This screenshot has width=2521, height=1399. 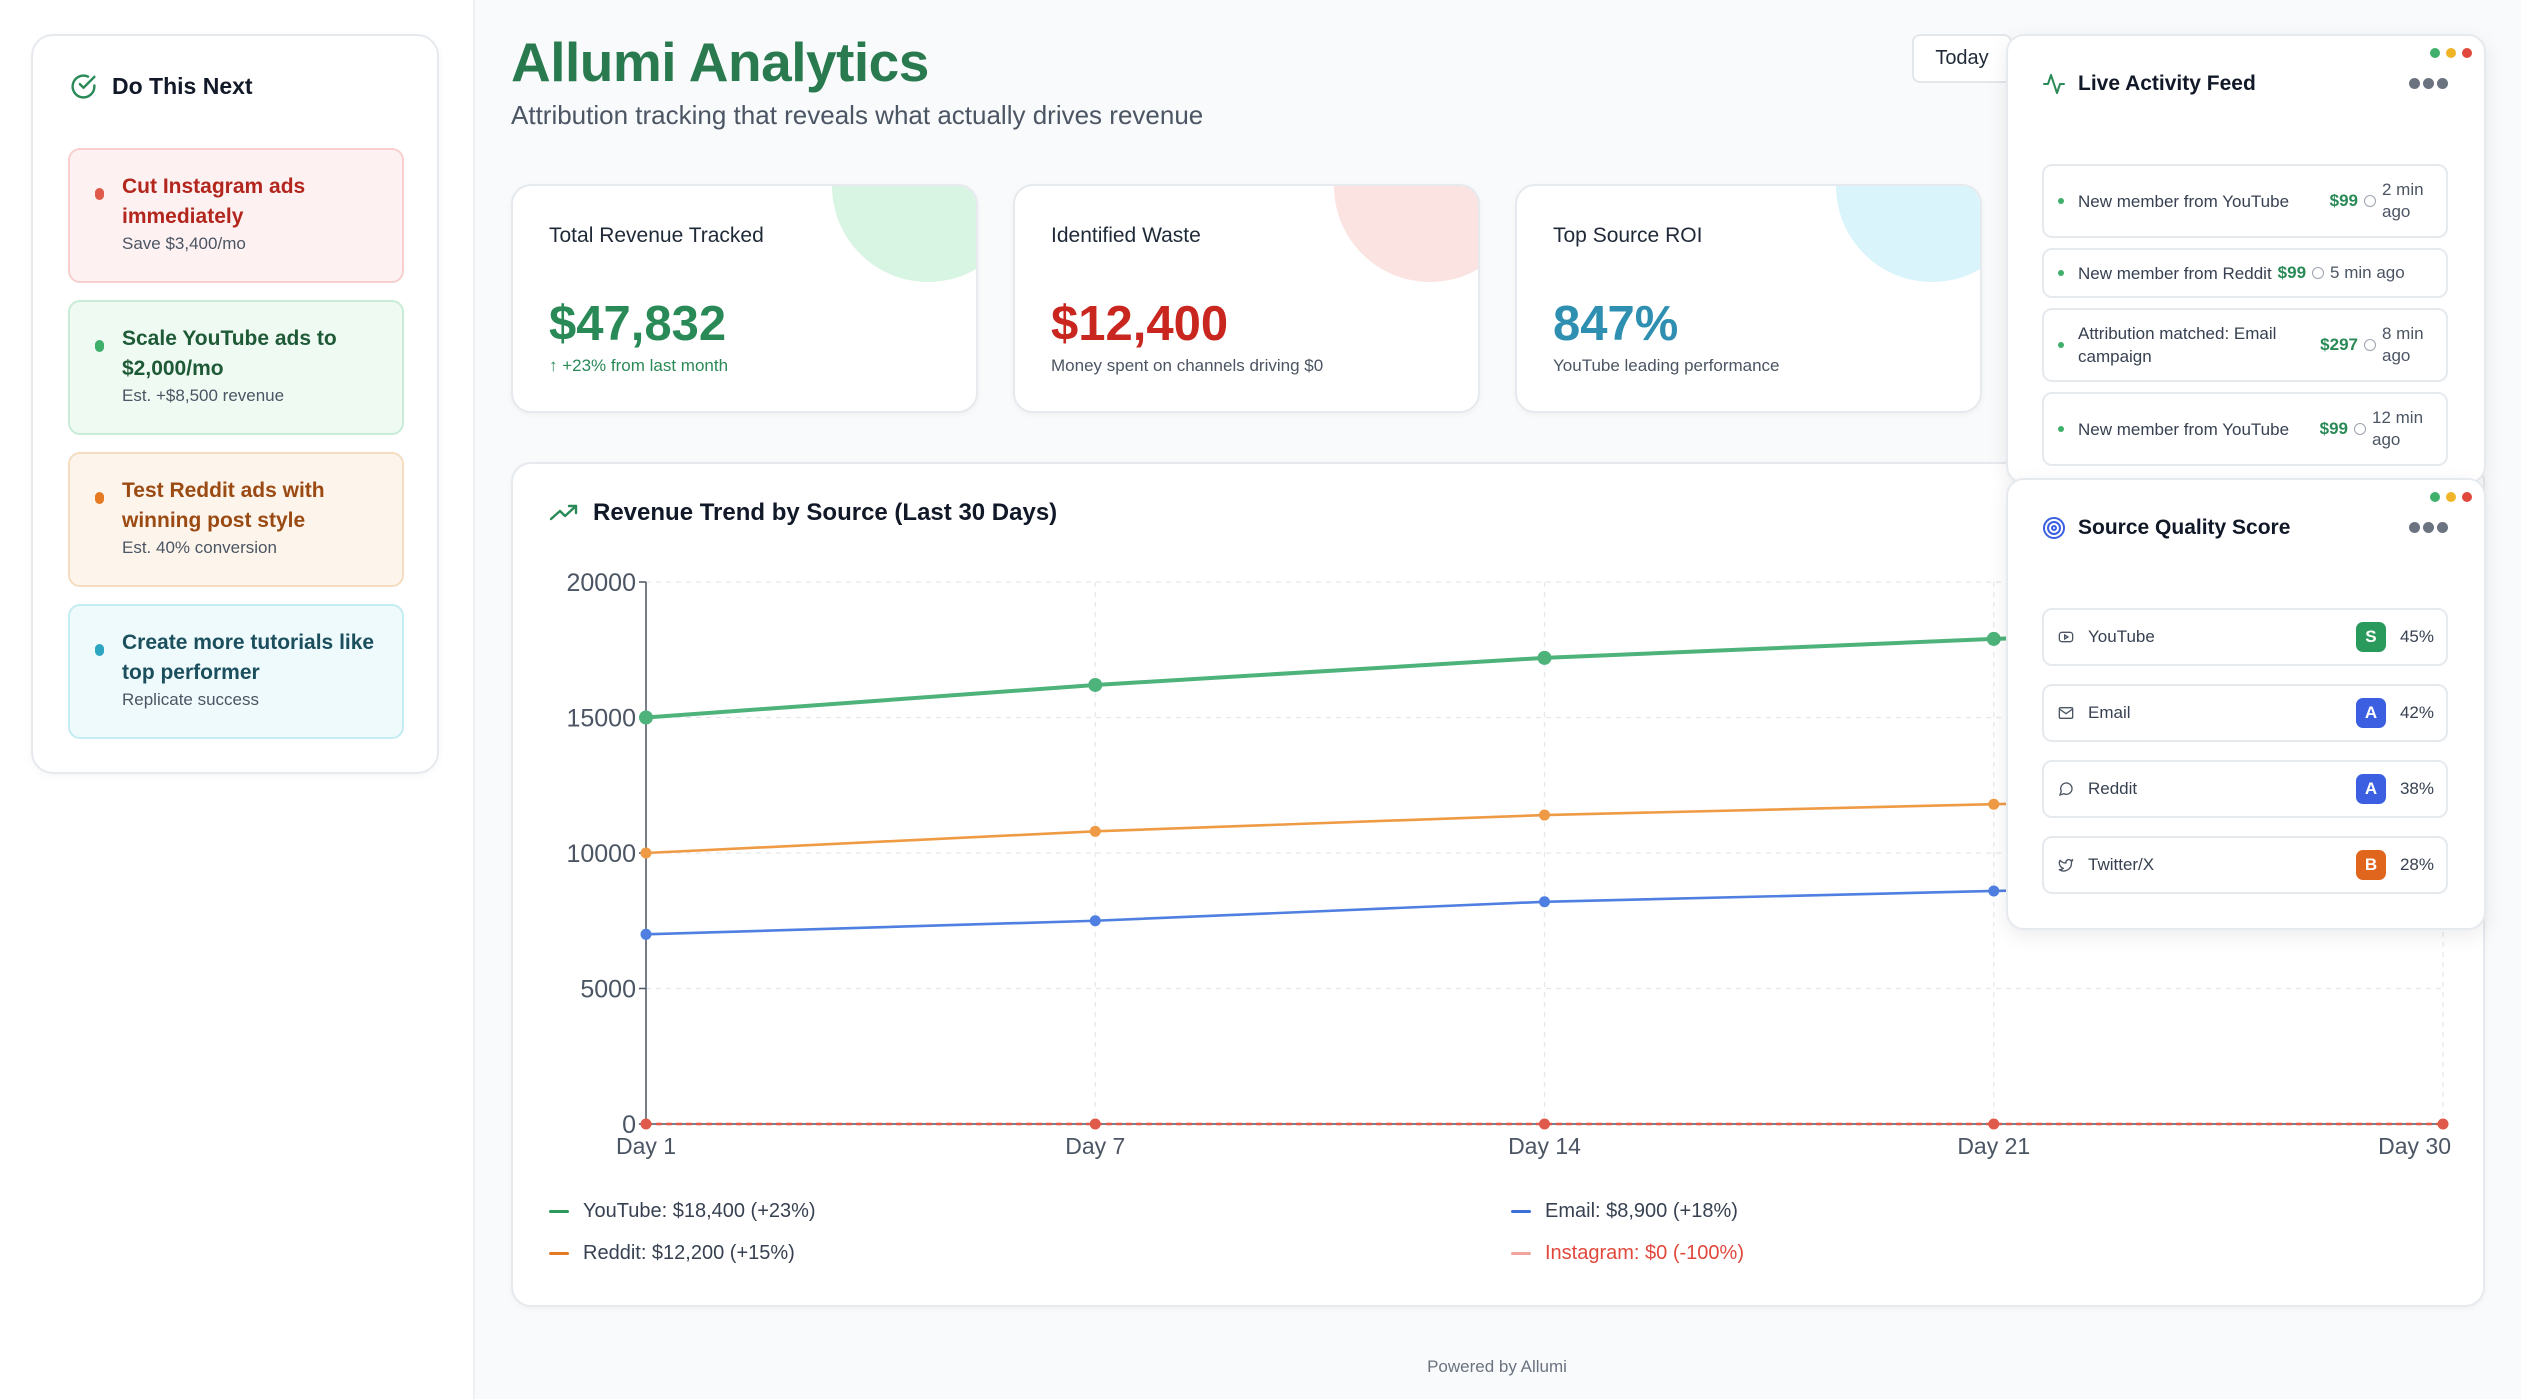 What do you see at coordinates (2167, 83) in the screenshot?
I see `feed-title: Live Activity Feed` at bounding box center [2167, 83].